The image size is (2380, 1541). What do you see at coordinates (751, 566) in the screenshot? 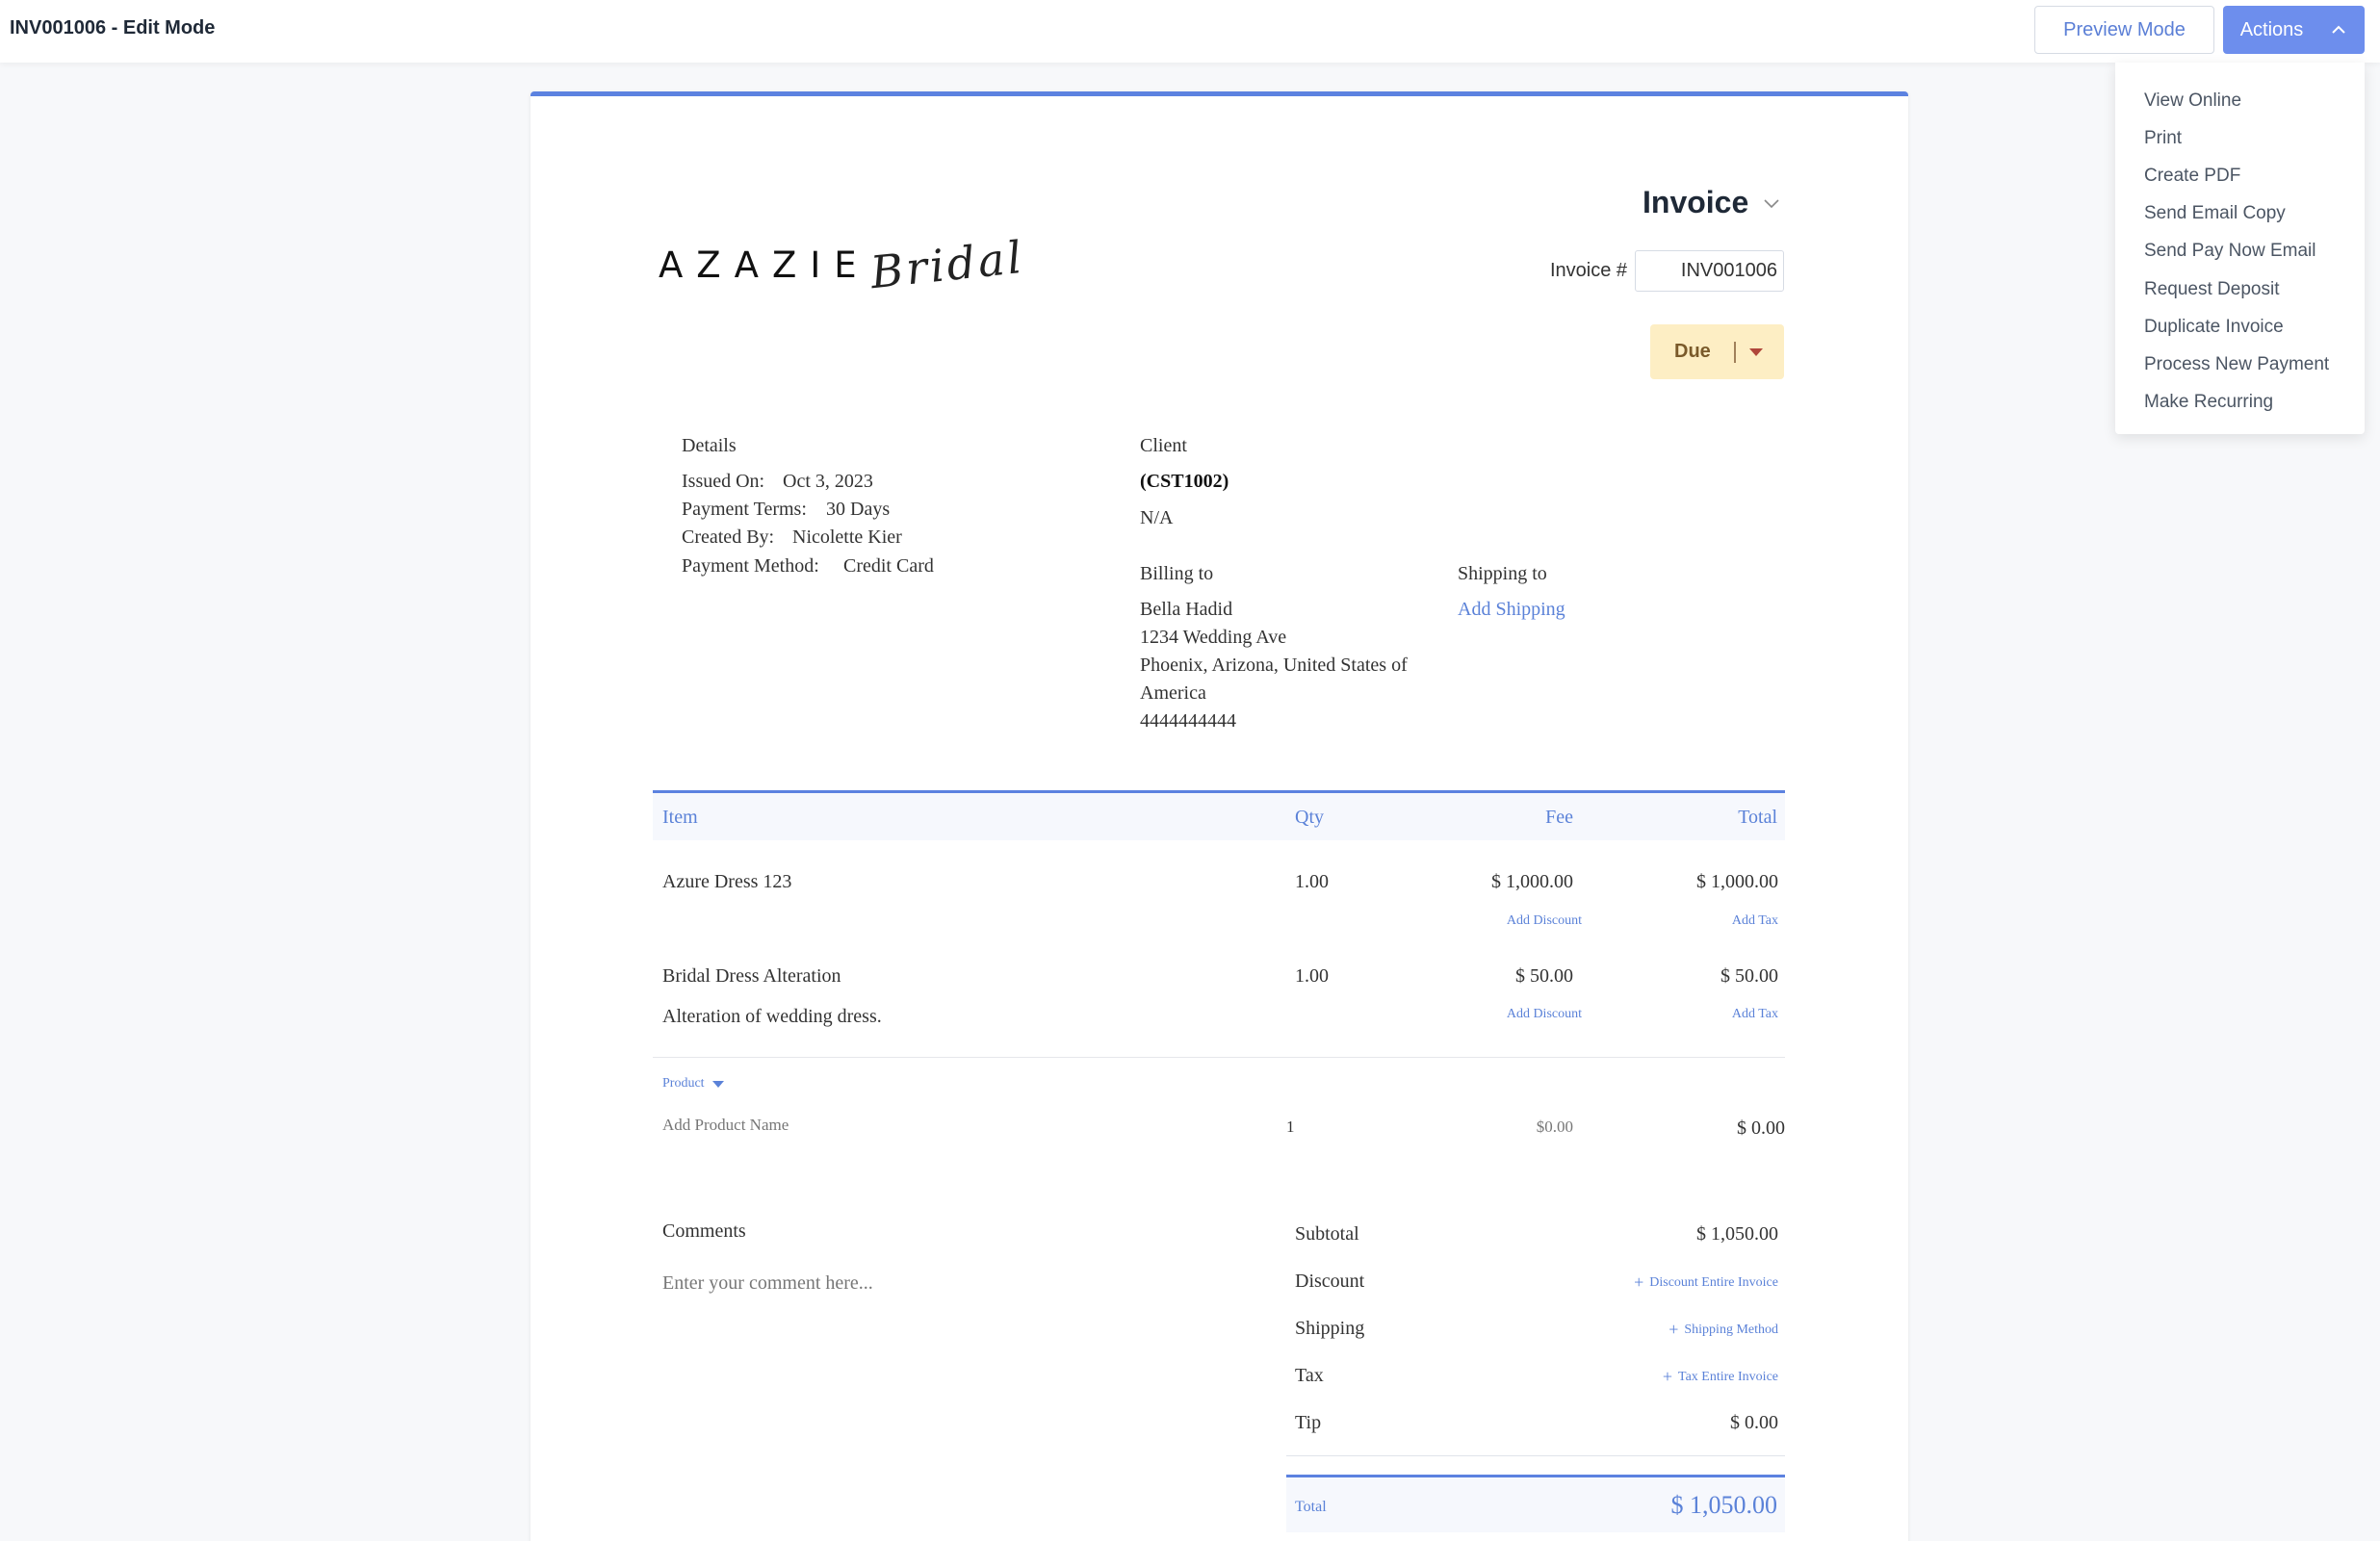
I see `payment-method-label: Payment Method:` at bounding box center [751, 566].